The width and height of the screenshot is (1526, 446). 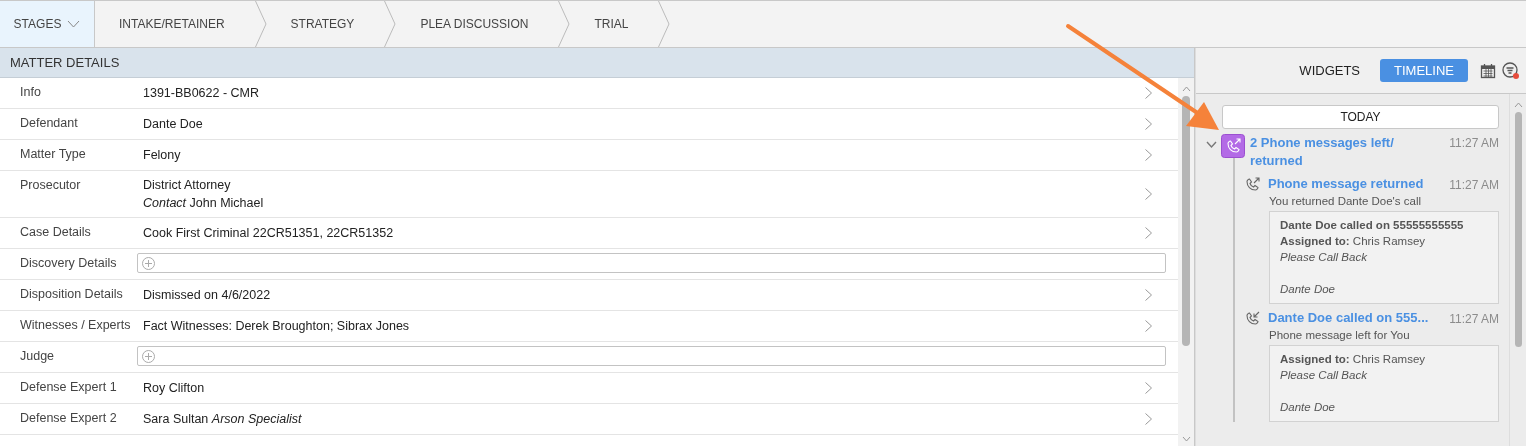 I want to click on field-value: Sara Sultan Arson Specialist, so click(x=222, y=419).